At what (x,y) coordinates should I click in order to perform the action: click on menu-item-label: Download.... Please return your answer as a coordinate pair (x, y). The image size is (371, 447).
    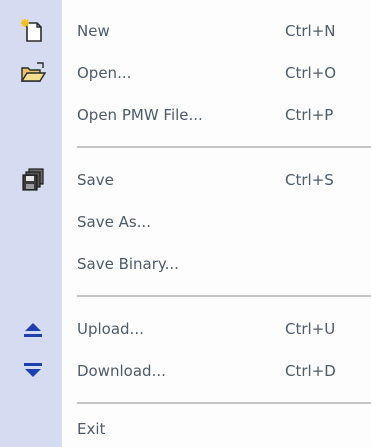
    Looking at the image, I should click on (121, 371).